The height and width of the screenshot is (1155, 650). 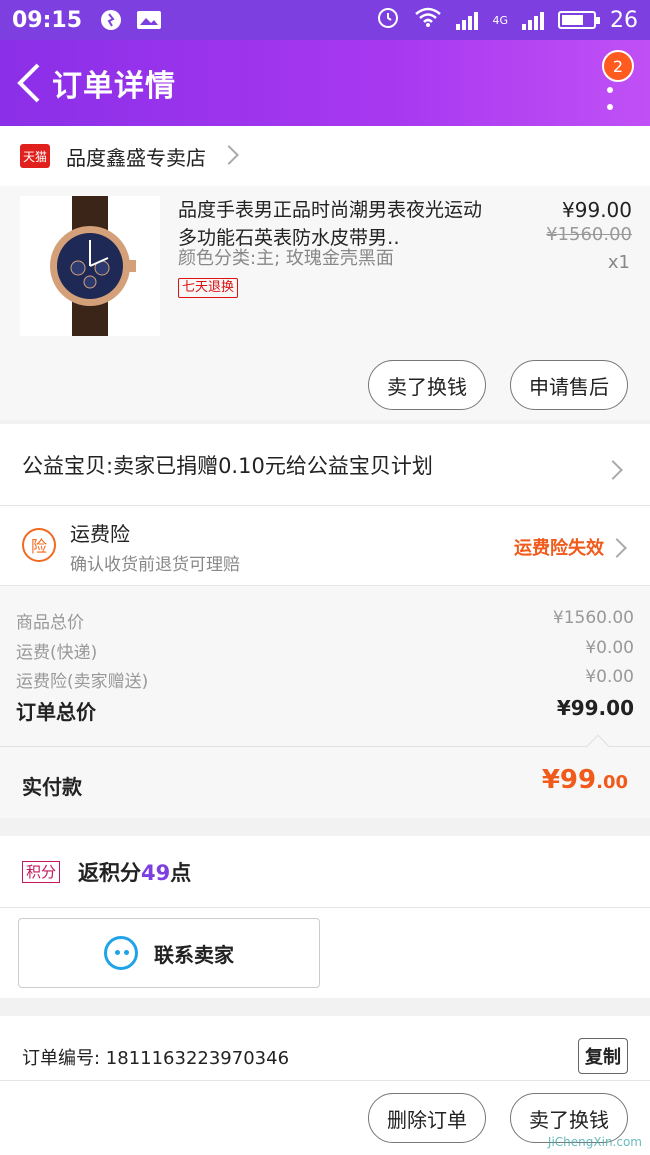 I want to click on charity-row: 公益宝贝:卖家已捐赠0.10元给公益宝贝计划, so click(x=325, y=465).